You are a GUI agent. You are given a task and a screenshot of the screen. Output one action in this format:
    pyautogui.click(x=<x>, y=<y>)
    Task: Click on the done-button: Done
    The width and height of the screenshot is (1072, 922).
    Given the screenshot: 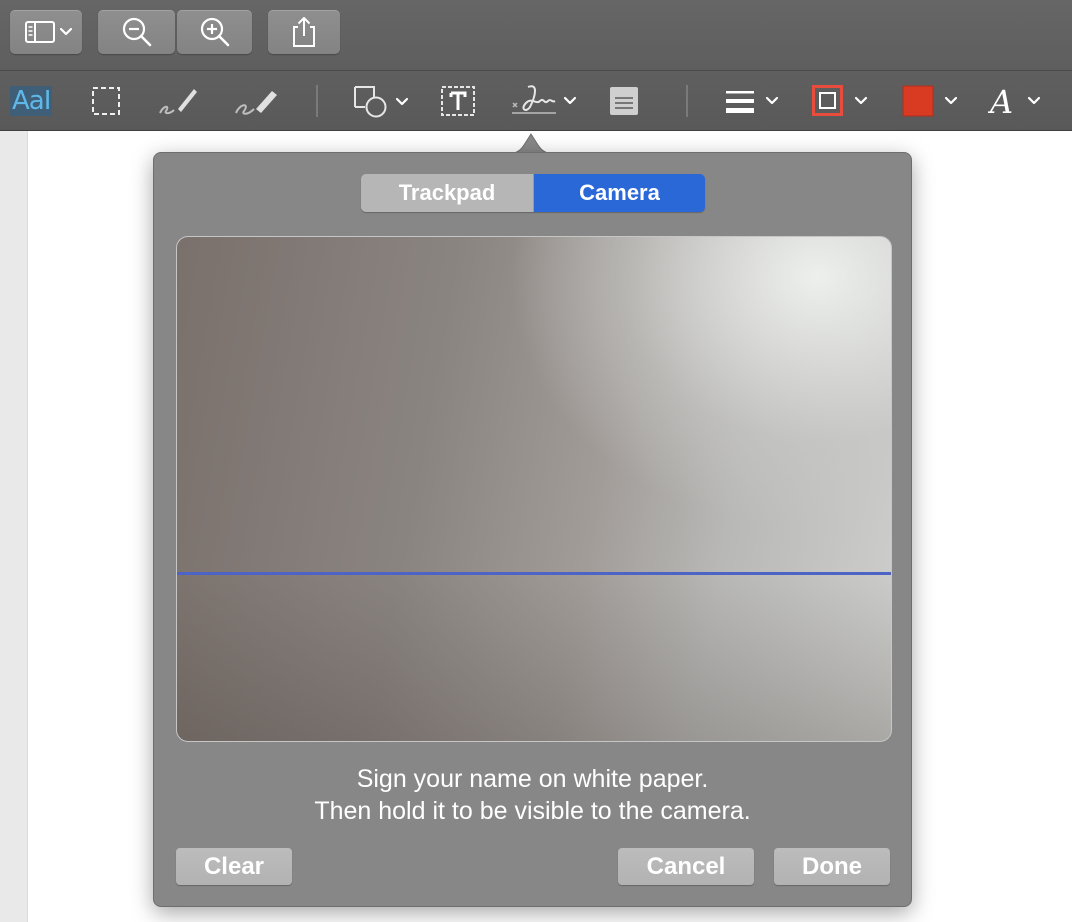 What is the action you would take?
    pyautogui.click(x=832, y=866)
    